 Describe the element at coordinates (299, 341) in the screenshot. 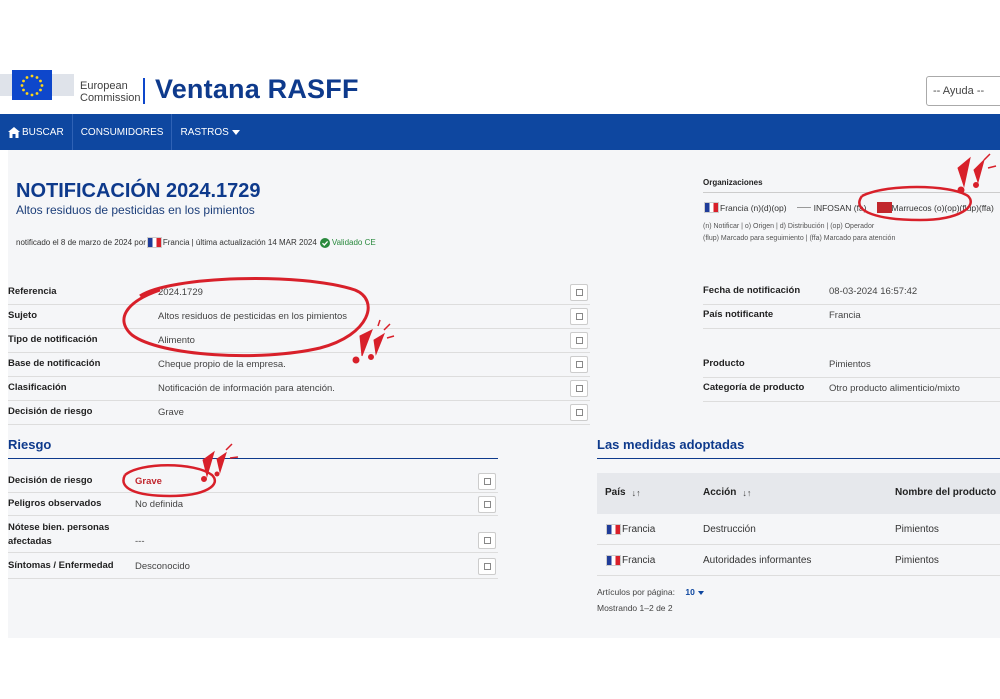

I see `detail-row: Tipo de notificación Alimento` at that location.